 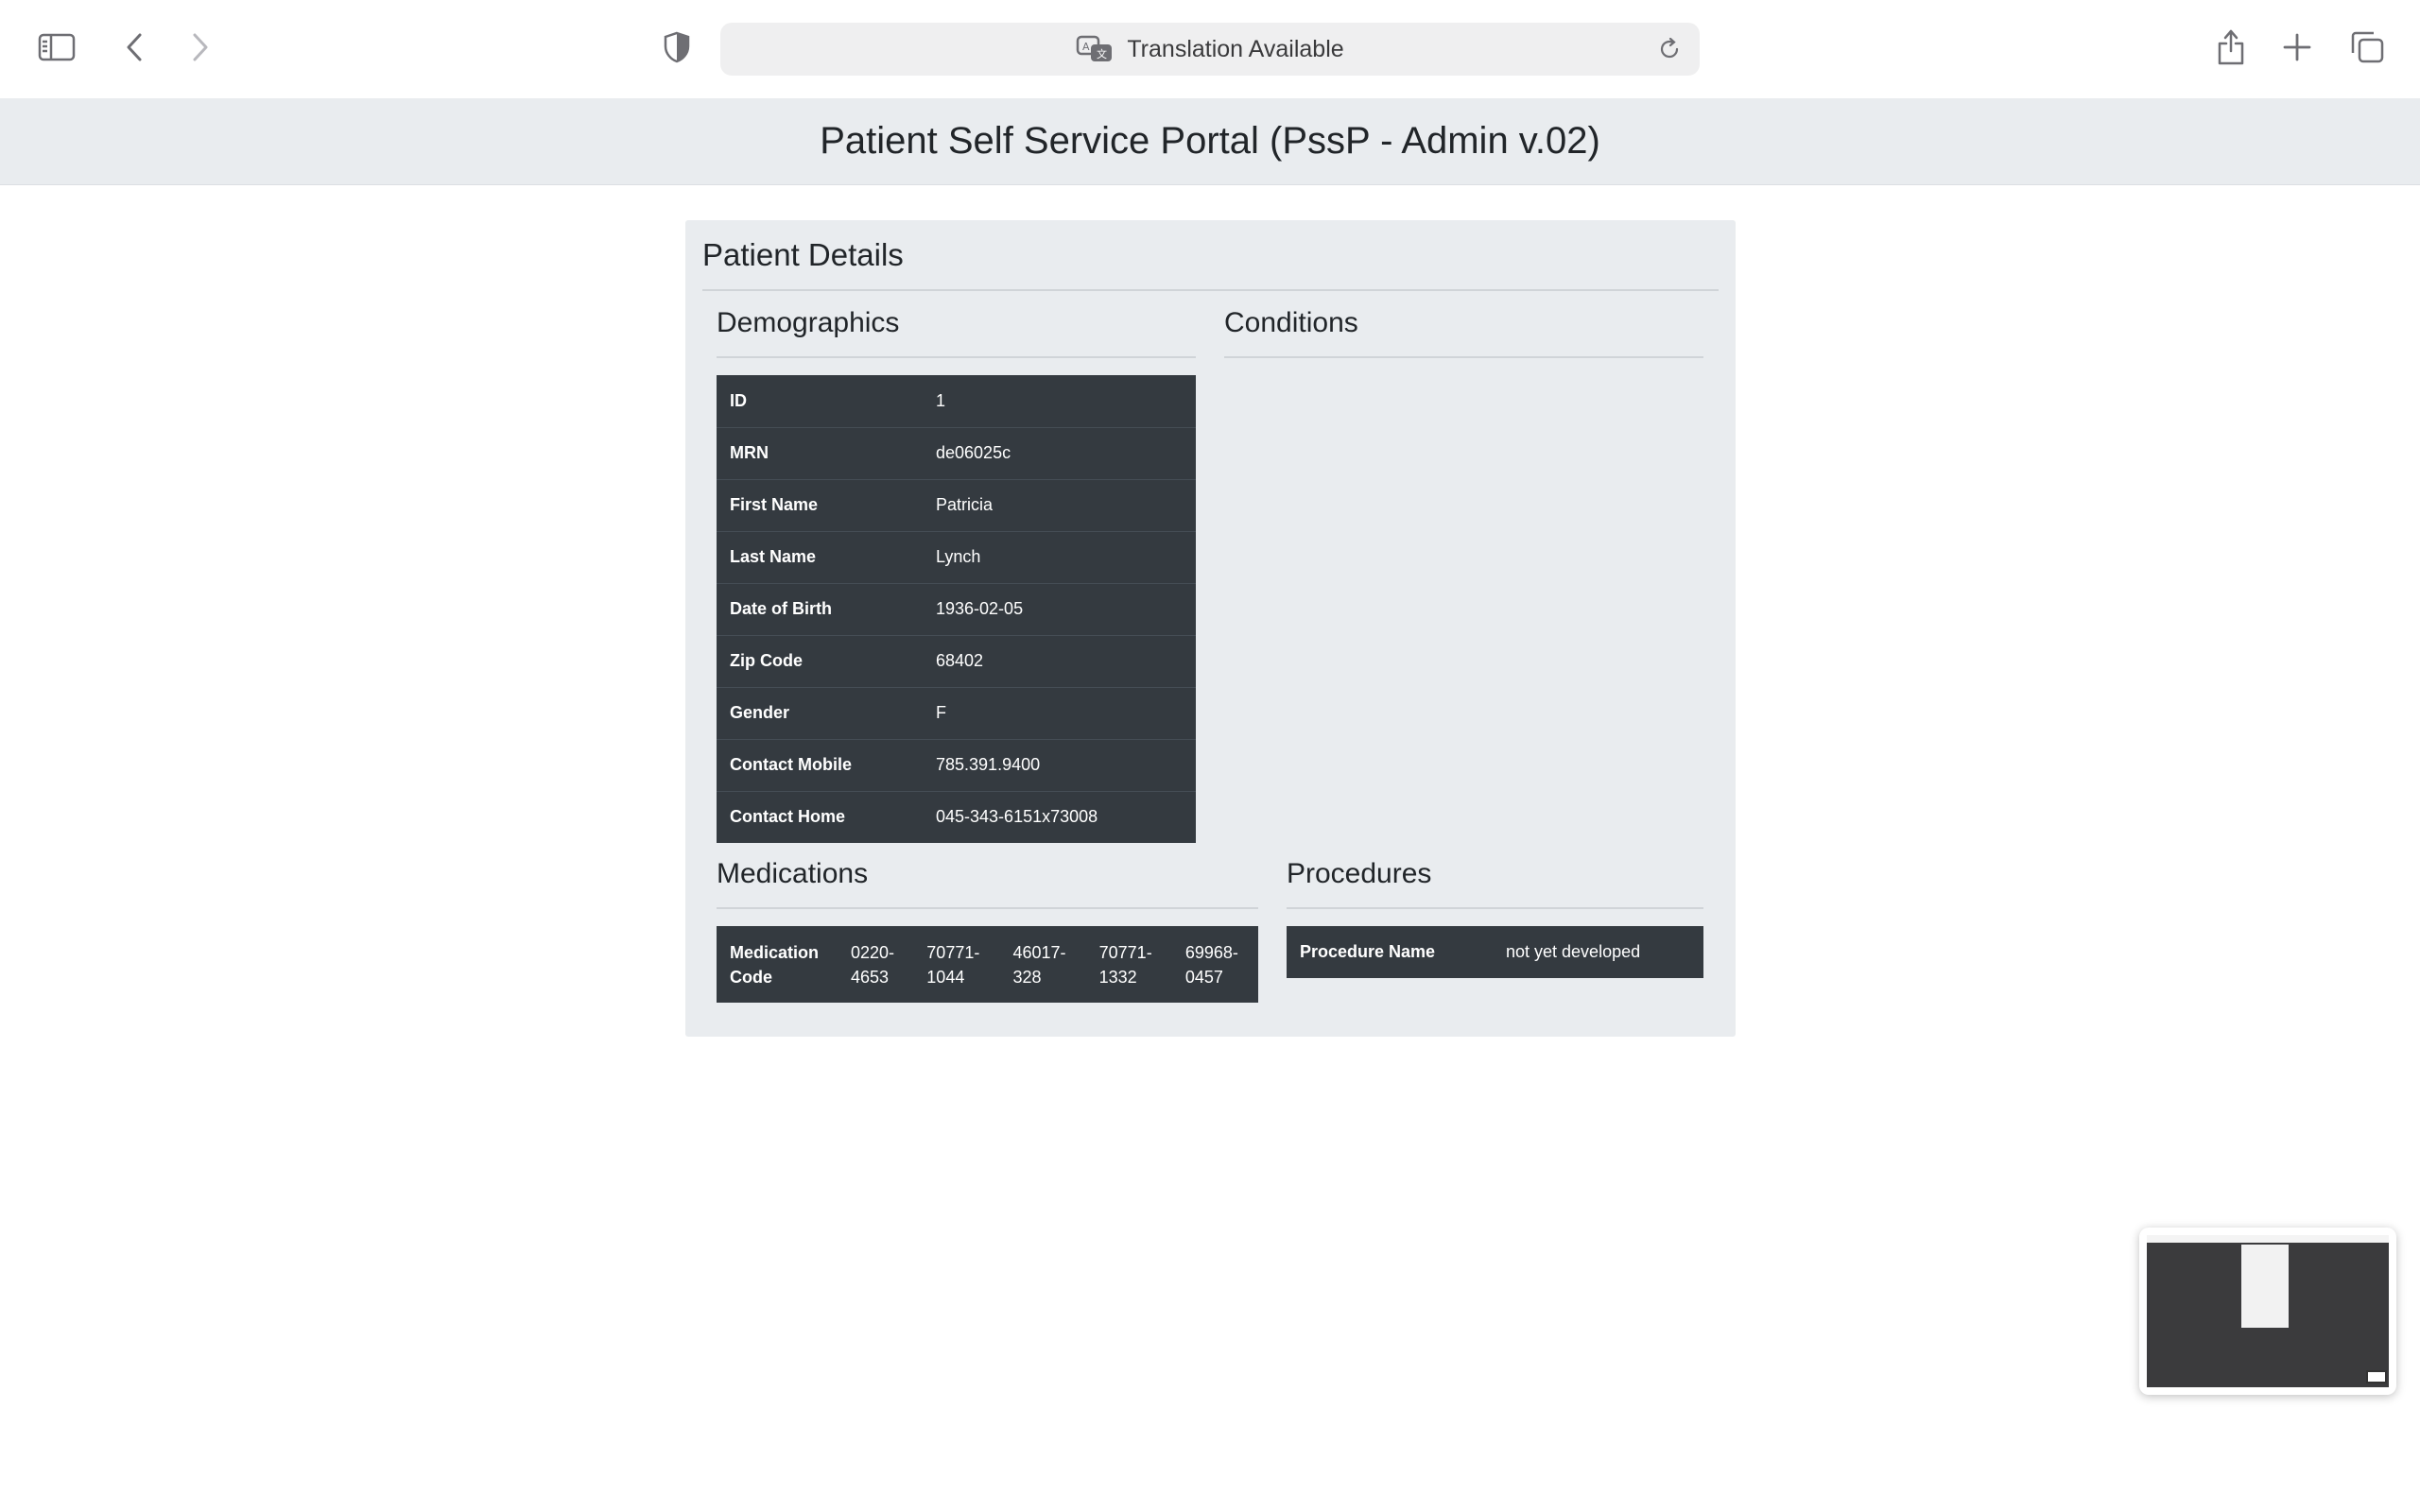 What do you see at coordinates (738, 400) in the screenshot?
I see `row-label: ID` at bounding box center [738, 400].